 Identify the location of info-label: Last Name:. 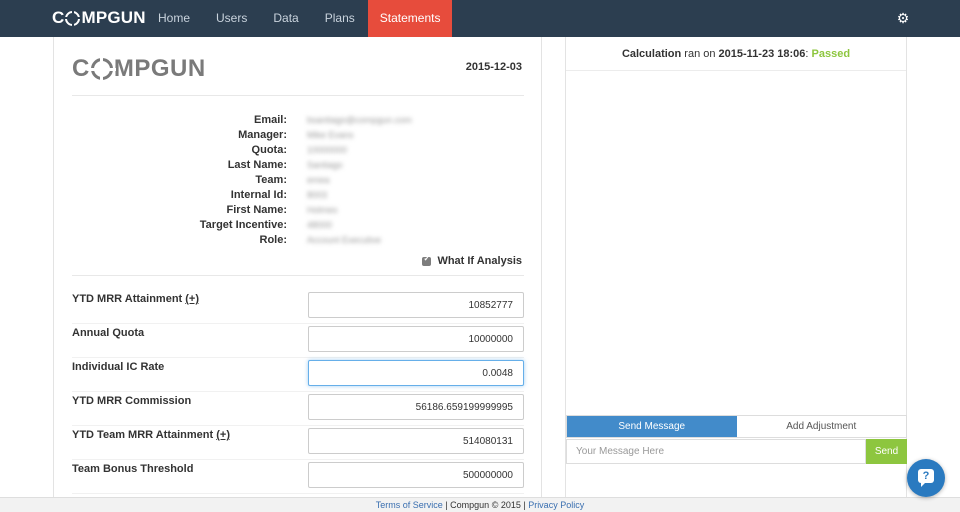
(257, 165).